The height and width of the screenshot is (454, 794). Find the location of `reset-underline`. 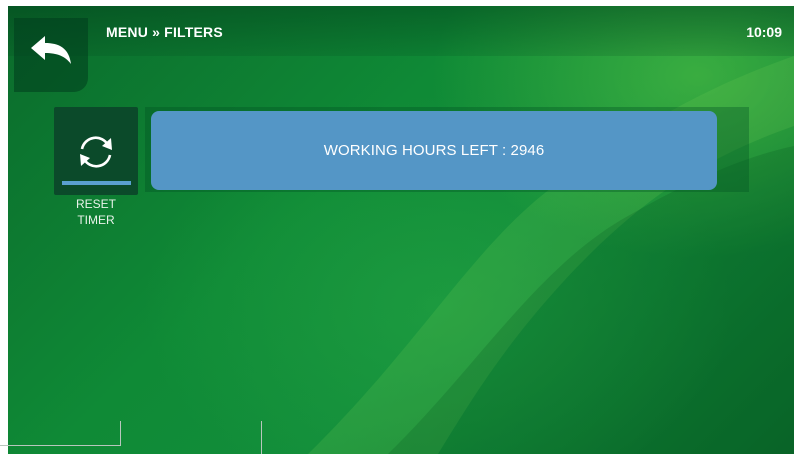

reset-underline is located at coordinates (96, 183).